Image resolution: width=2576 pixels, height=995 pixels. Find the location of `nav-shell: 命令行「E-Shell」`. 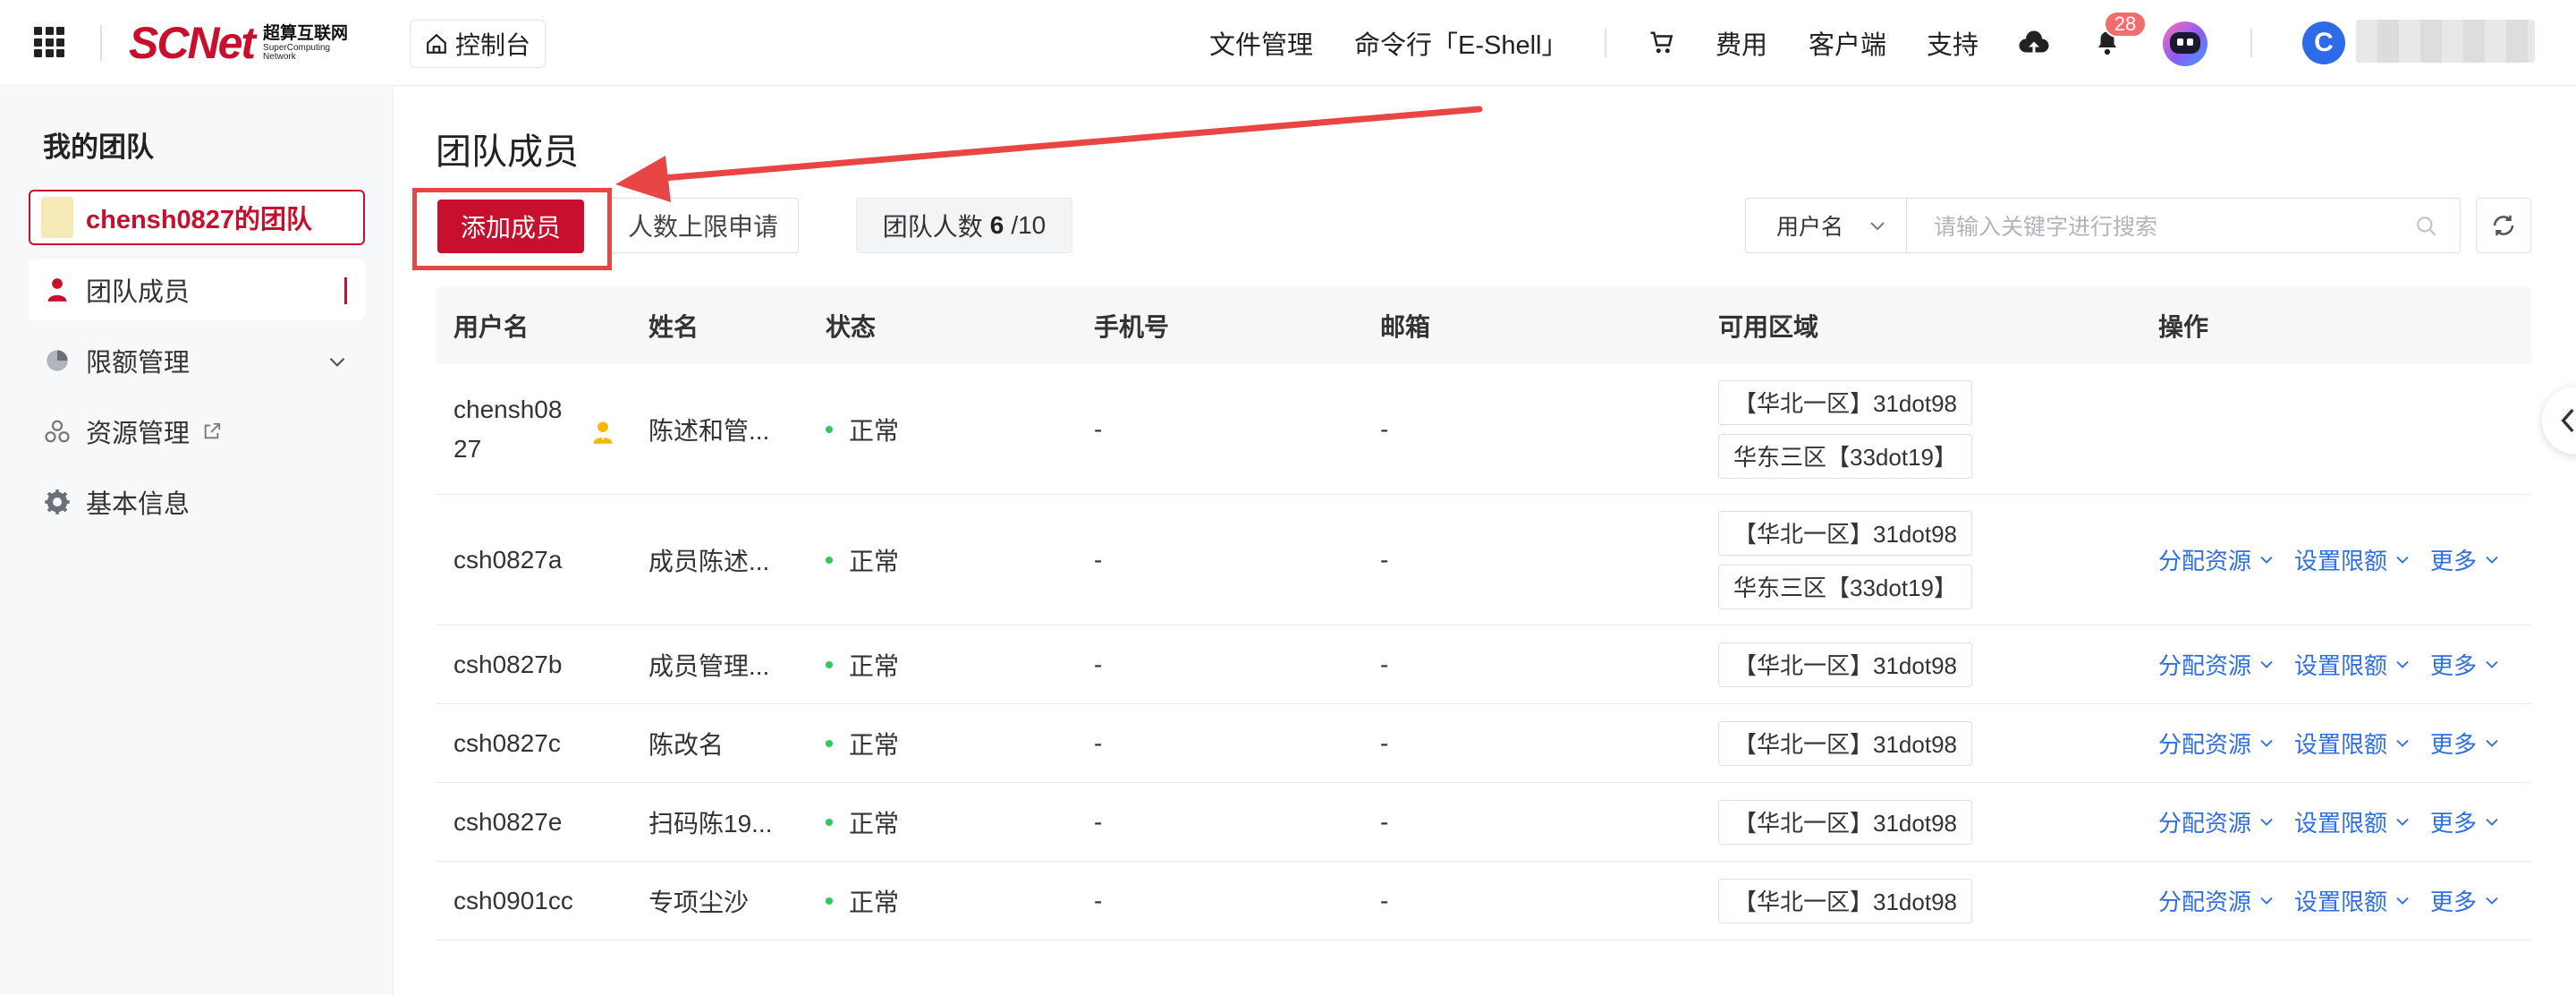

nav-shell: 命令行「E-Shell」 is located at coordinates (1461, 43).